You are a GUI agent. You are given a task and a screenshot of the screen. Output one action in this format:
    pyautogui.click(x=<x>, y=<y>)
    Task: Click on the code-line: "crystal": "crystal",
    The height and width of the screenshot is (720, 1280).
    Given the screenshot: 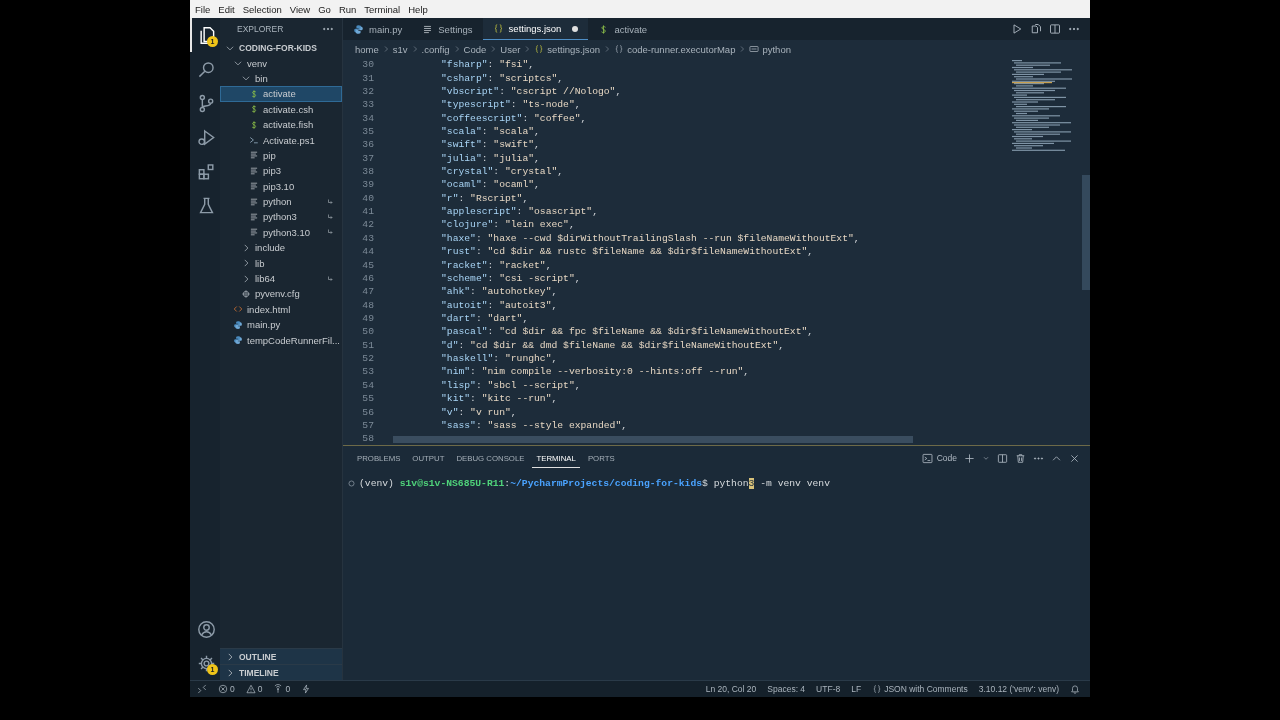 What is the action you would take?
    pyautogui.click(x=502, y=172)
    